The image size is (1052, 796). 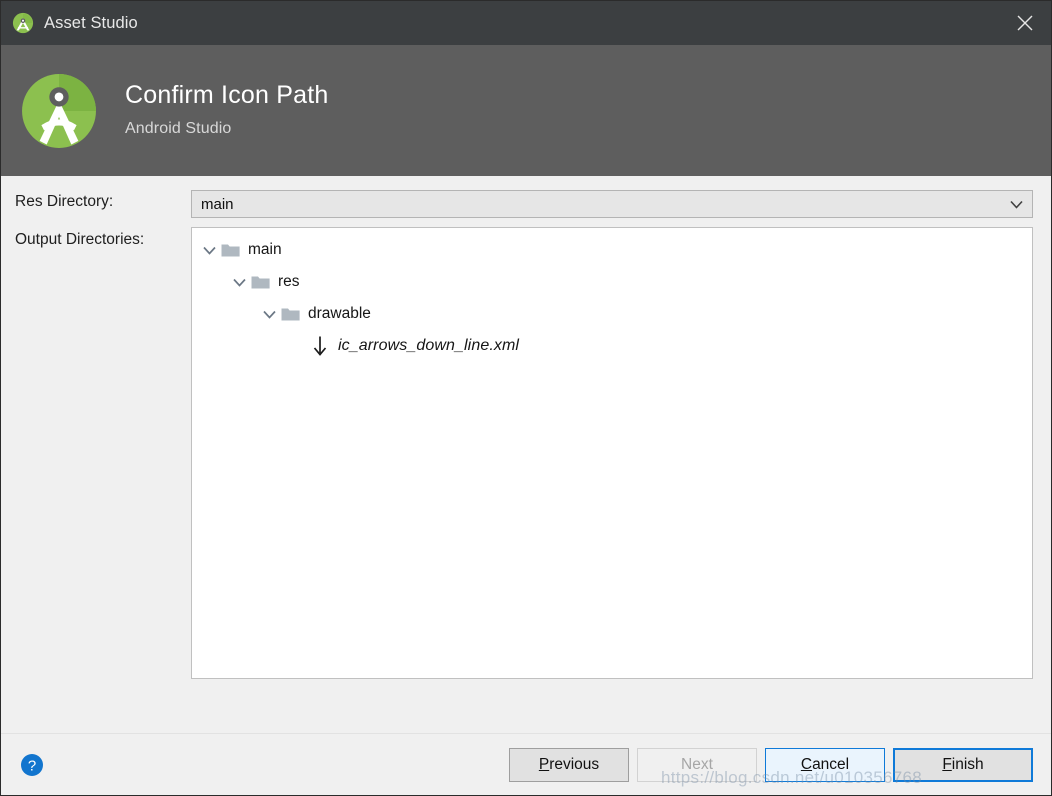 What do you see at coordinates (178, 128) in the screenshot?
I see `page-subtitle: Android Studio` at bounding box center [178, 128].